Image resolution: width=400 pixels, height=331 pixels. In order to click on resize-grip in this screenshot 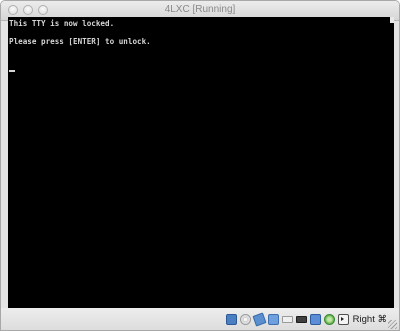, I will do `click(392, 324)`.